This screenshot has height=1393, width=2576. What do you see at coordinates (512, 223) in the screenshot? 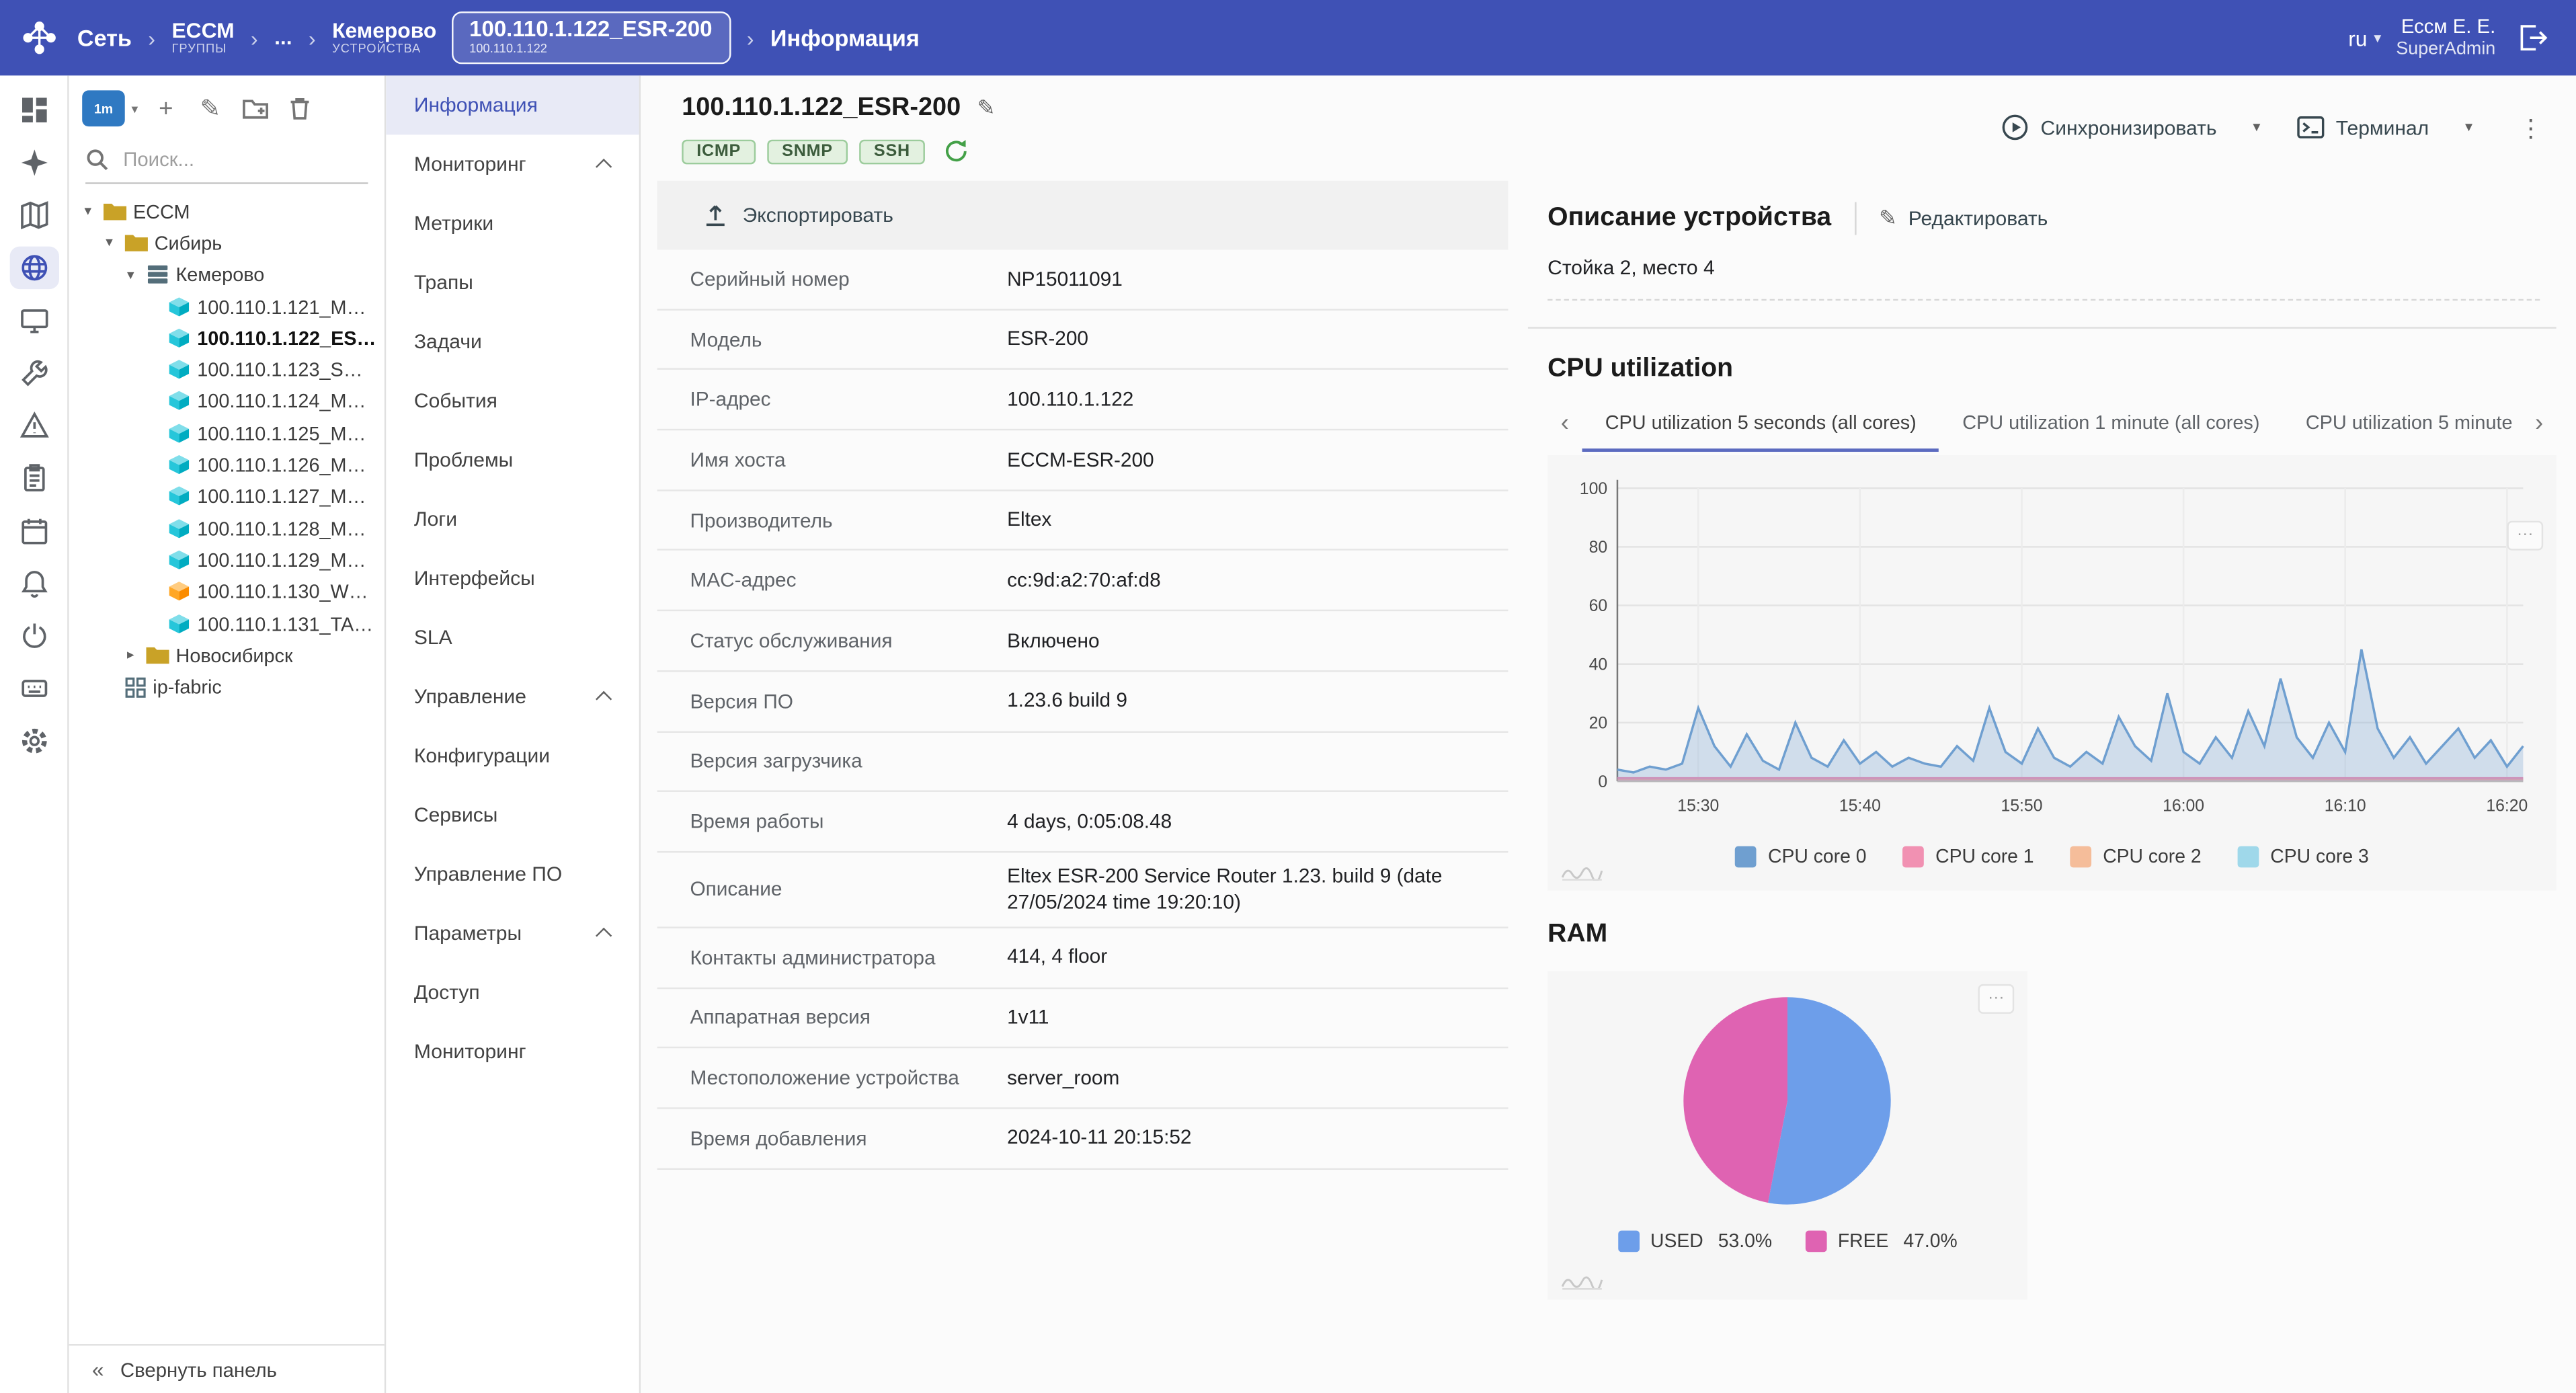
I see `menu-item-метрики: Метрики` at bounding box center [512, 223].